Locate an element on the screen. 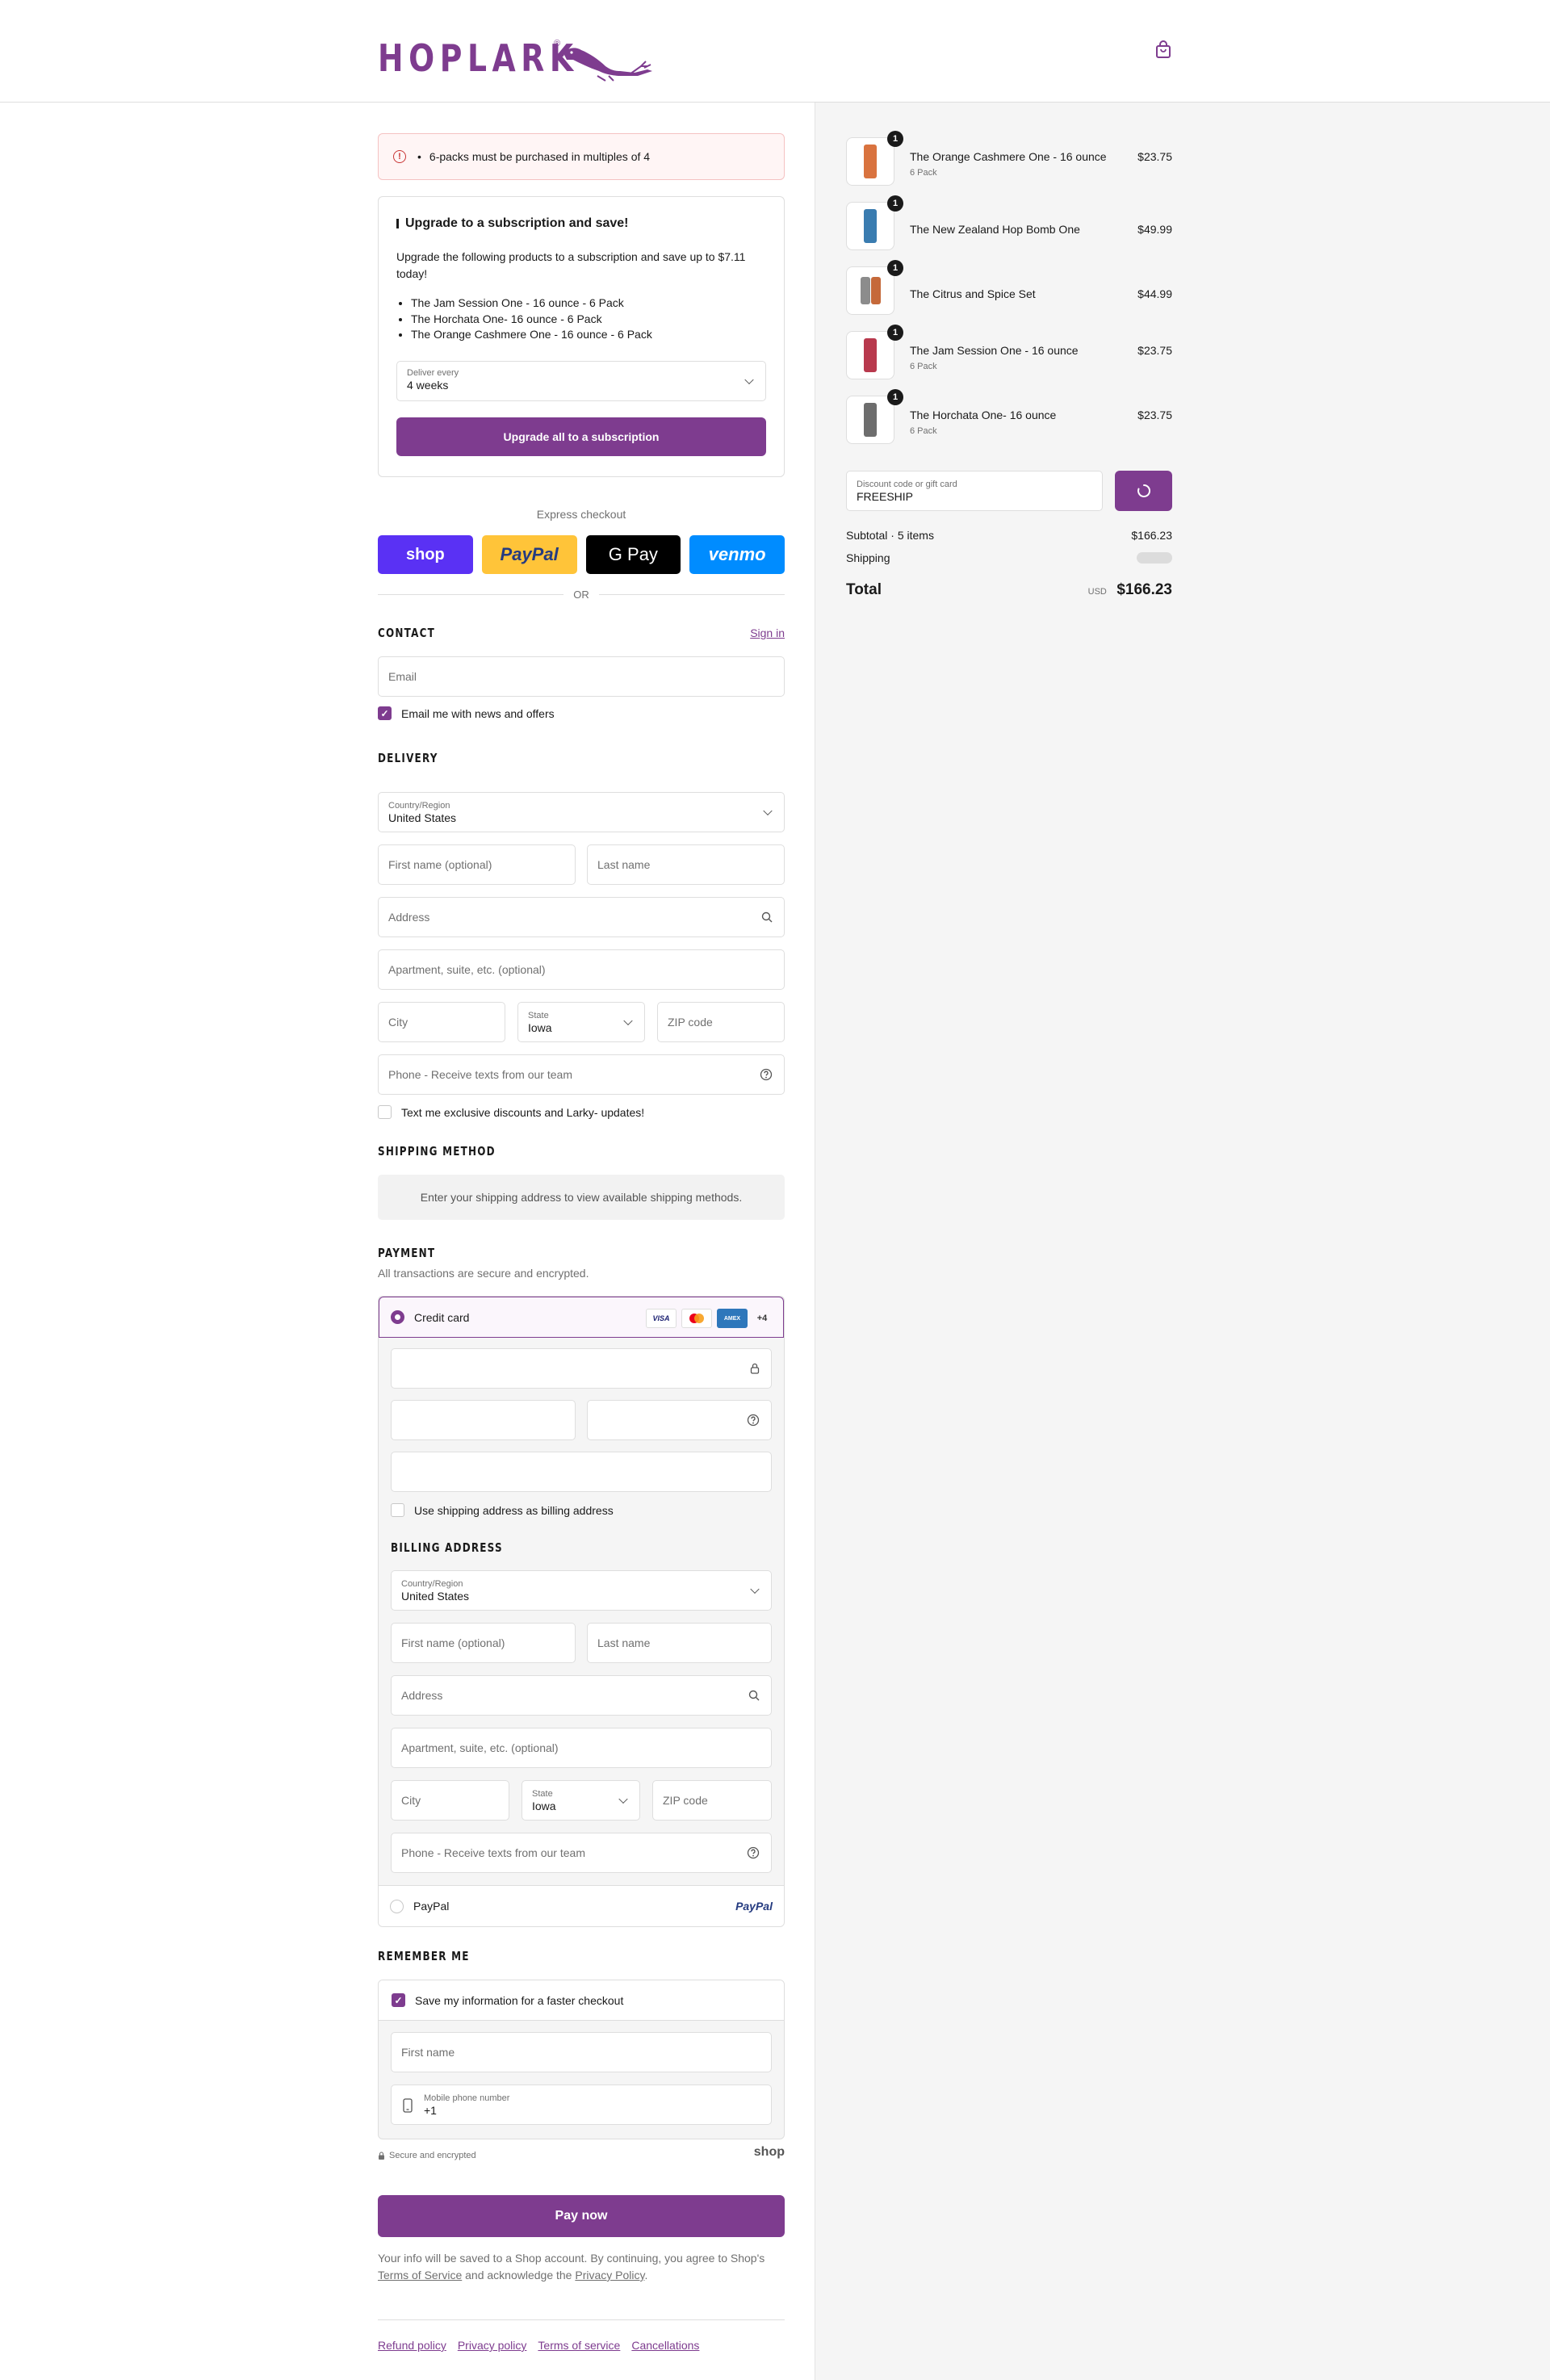  lock-icon is located at coordinates (381, 2155).